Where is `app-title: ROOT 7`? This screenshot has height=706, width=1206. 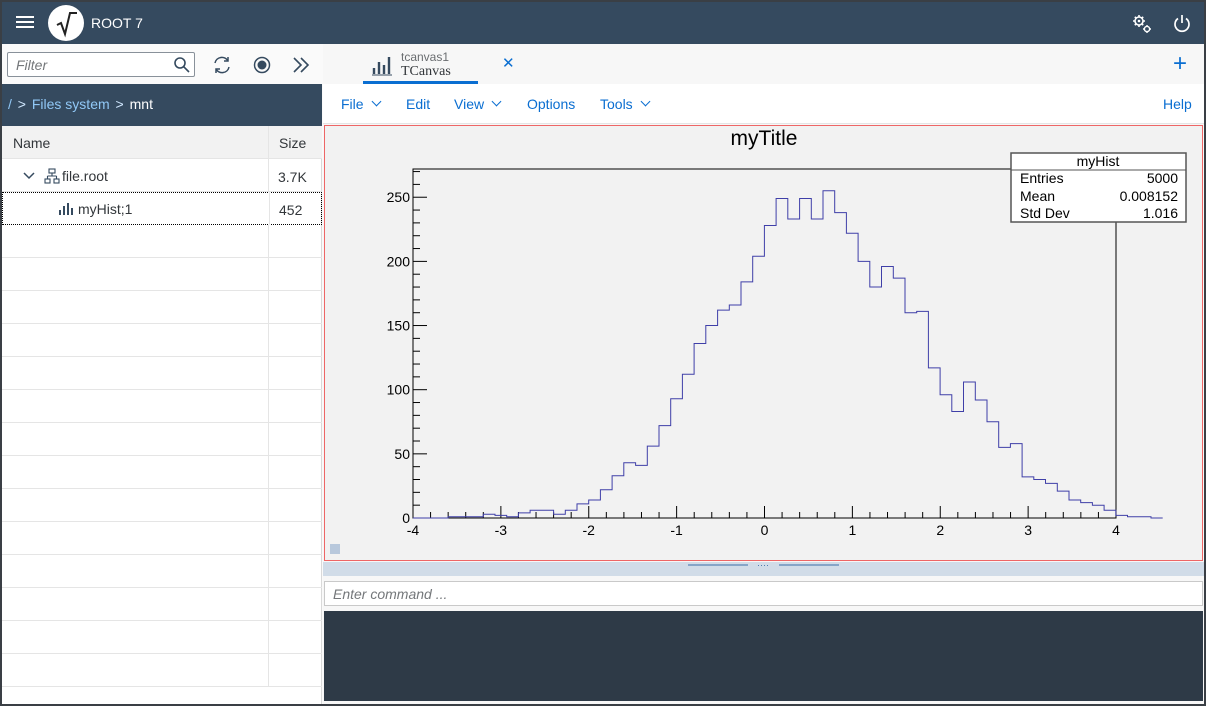
app-title: ROOT 7 is located at coordinates (117, 23).